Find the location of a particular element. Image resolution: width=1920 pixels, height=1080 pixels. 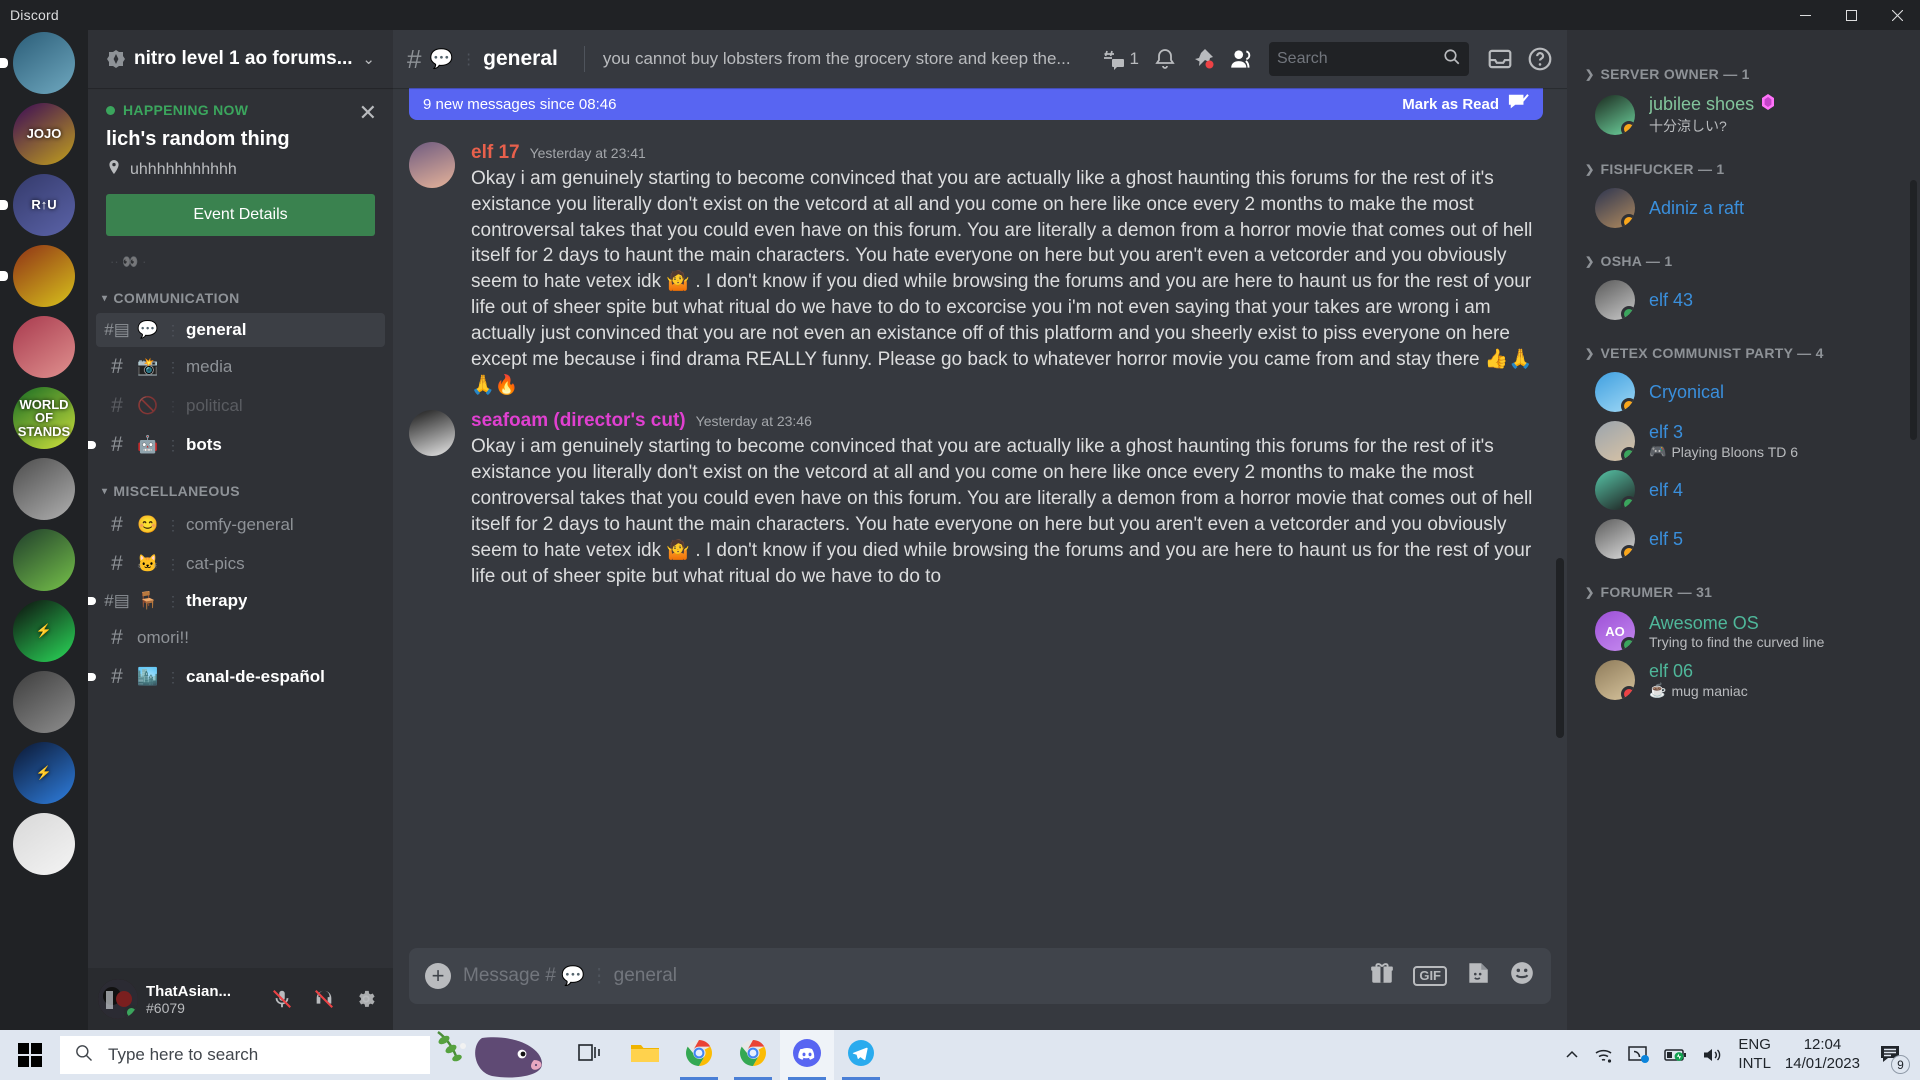

member-item: jubilee shoes 十分涼しい? is located at coordinates (1744, 114).